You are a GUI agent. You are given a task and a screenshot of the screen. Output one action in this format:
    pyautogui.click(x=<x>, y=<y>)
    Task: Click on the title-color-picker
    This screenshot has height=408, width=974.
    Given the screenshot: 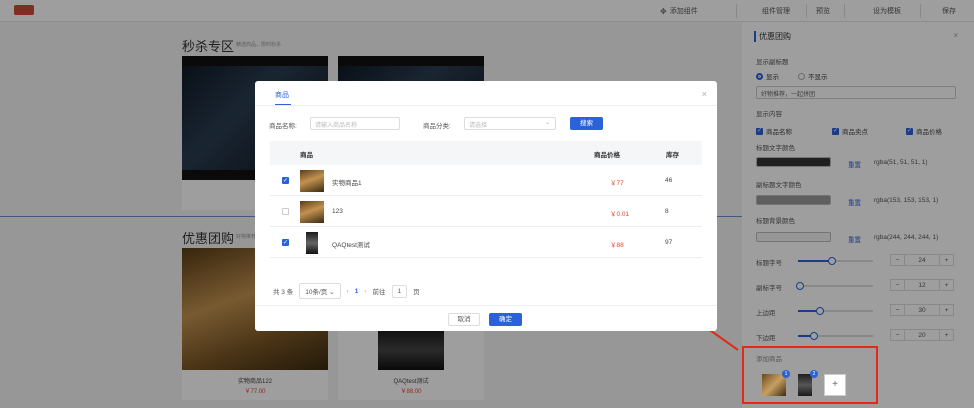 What is the action you would take?
    pyautogui.click(x=793, y=162)
    